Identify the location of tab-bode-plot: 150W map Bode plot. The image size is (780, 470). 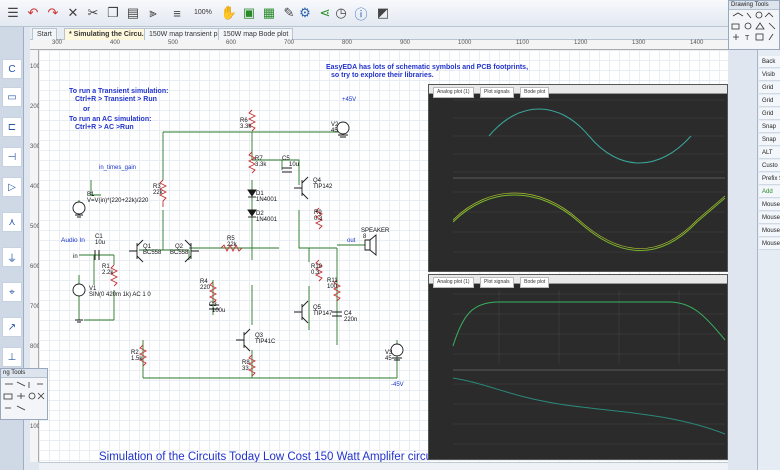
(256, 34).